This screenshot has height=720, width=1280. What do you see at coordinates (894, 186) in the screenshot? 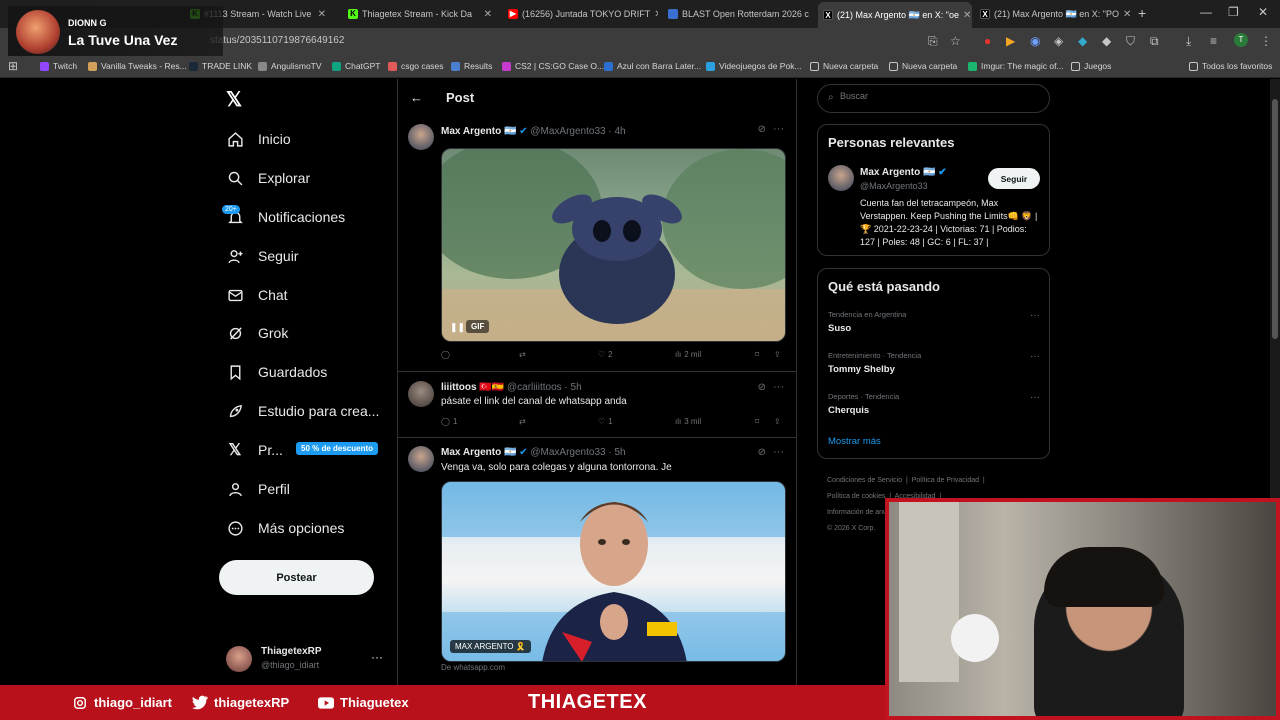
I see `relevant-user-handle: @MaxArgento33` at bounding box center [894, 186].